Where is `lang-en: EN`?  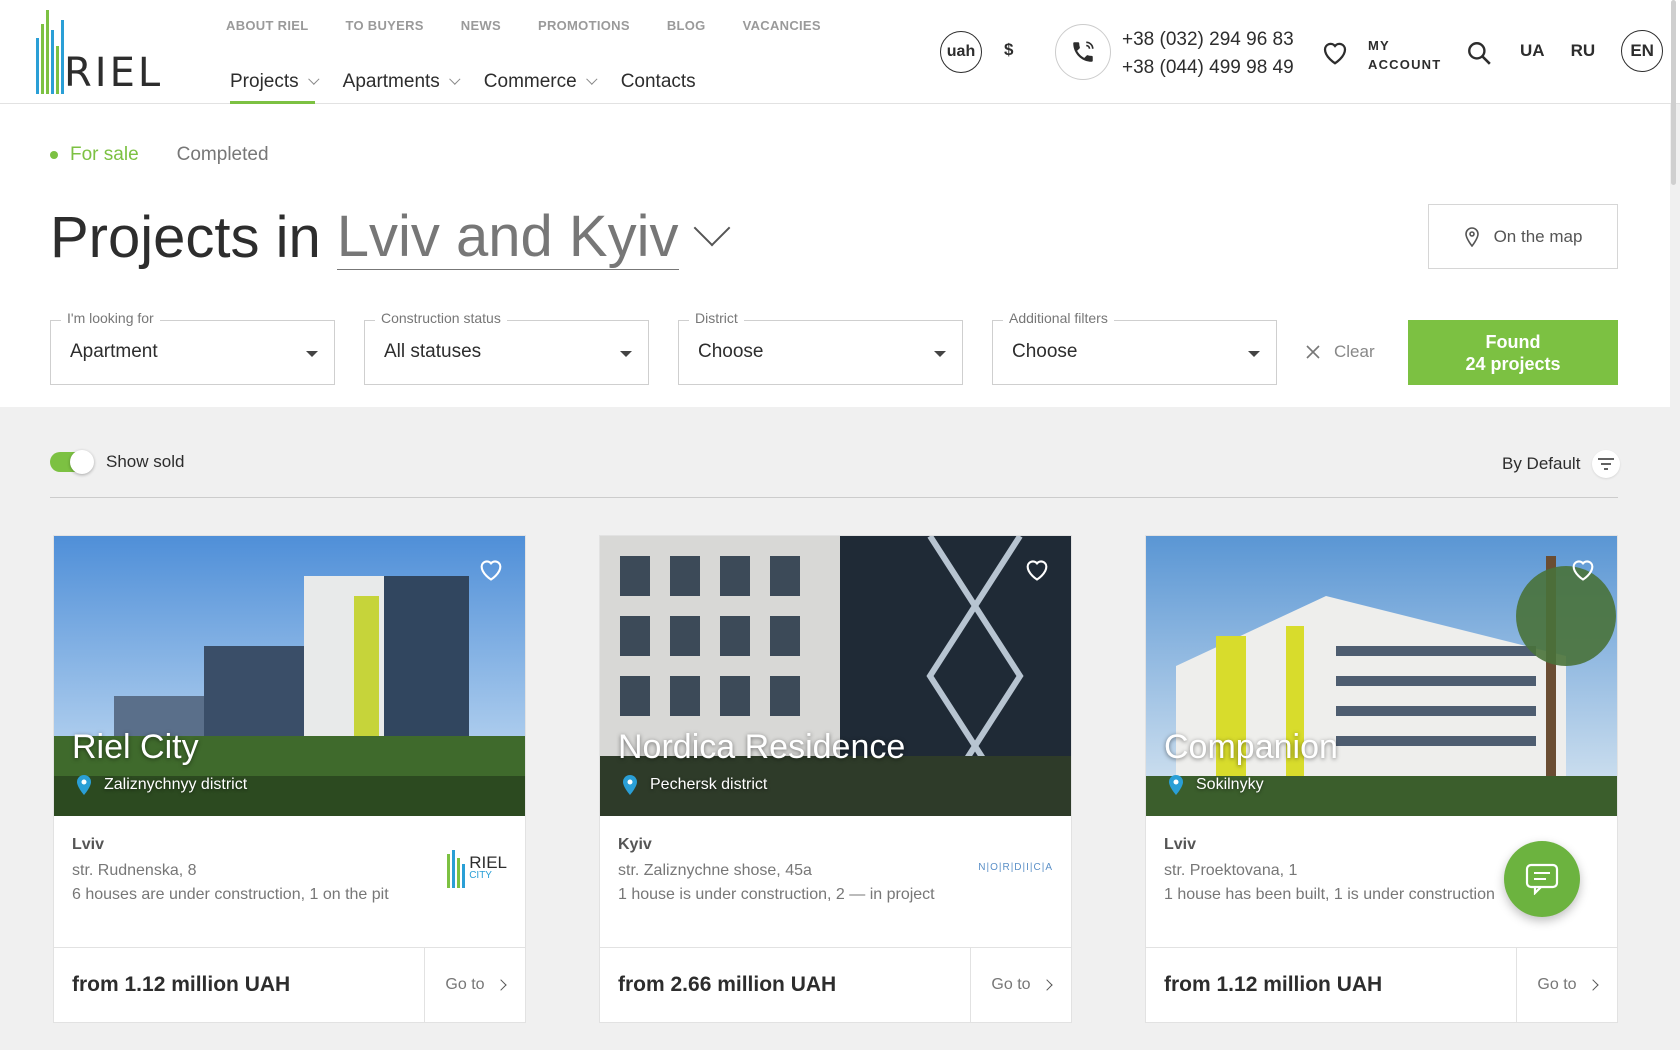 lang-en: EN is located at coordinates (1642, 51).